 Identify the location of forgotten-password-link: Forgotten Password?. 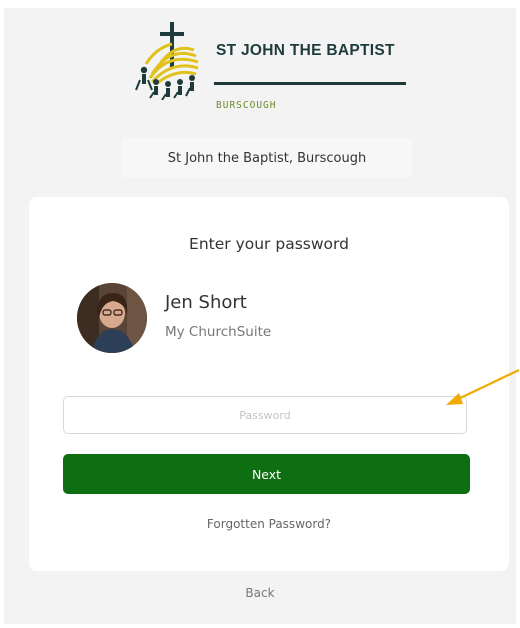
(269, 524).